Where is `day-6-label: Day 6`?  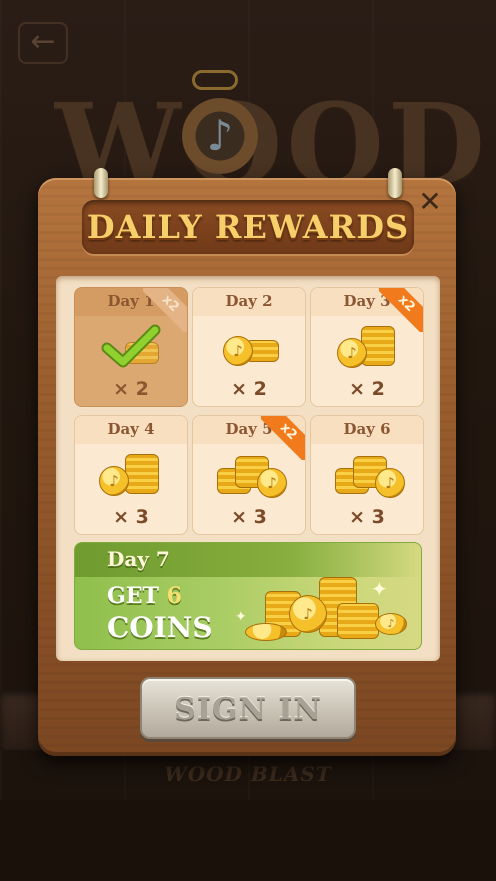 day-6-label: Day 6 is located at coordinates (367, 429).